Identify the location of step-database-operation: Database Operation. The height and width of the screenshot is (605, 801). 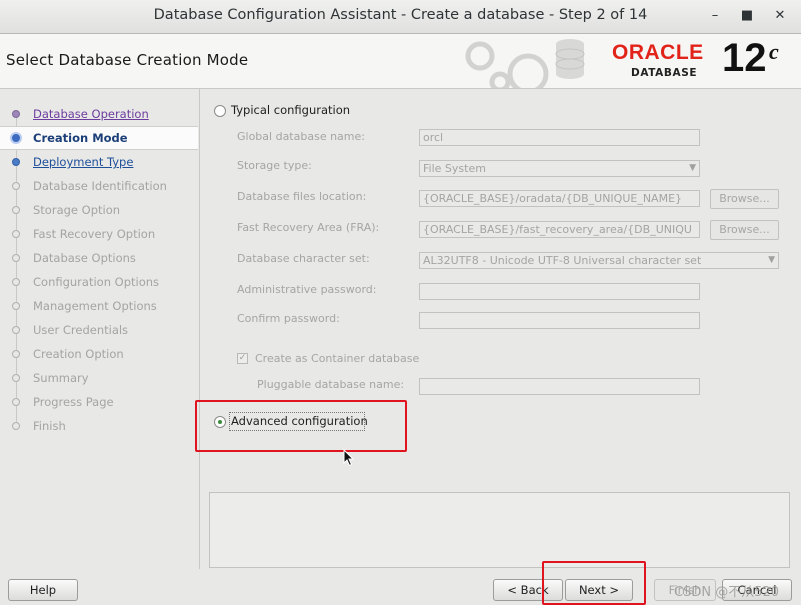
(99, 114).